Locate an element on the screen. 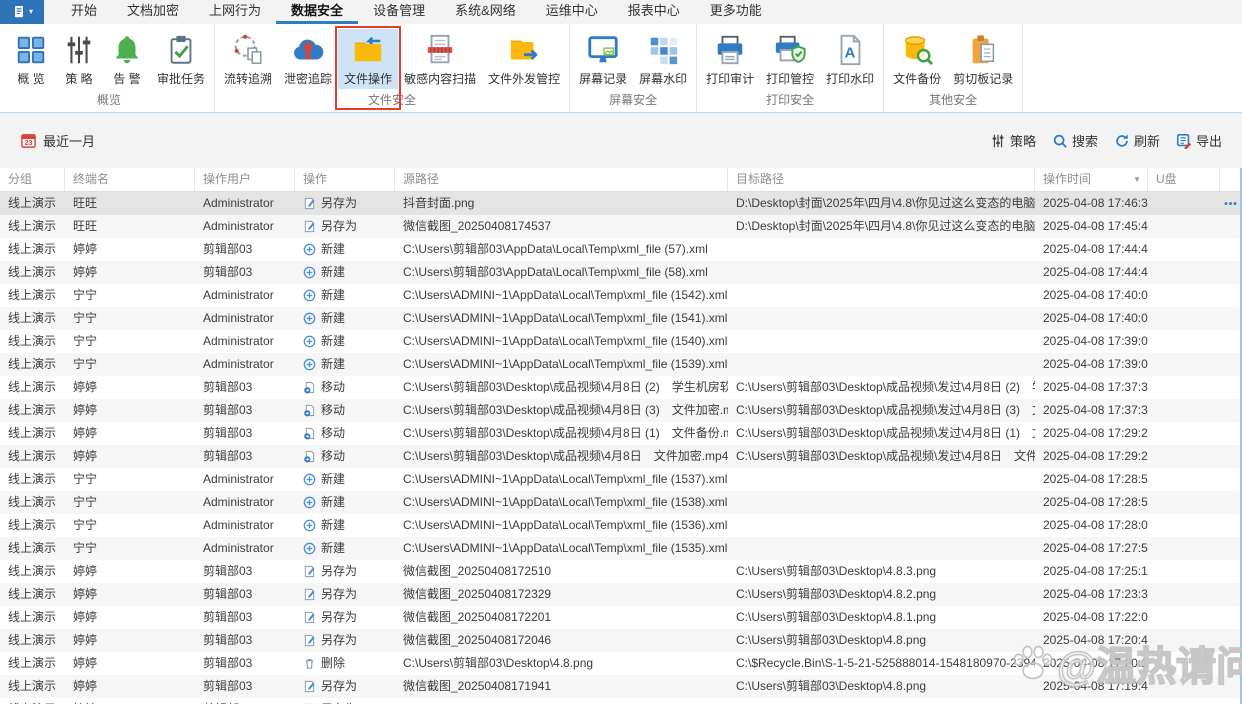 Image resolution: width=1242 pixels, height=704 pixels. date-range-filter: 23 最近一月 is located at coordinates (57, 140).